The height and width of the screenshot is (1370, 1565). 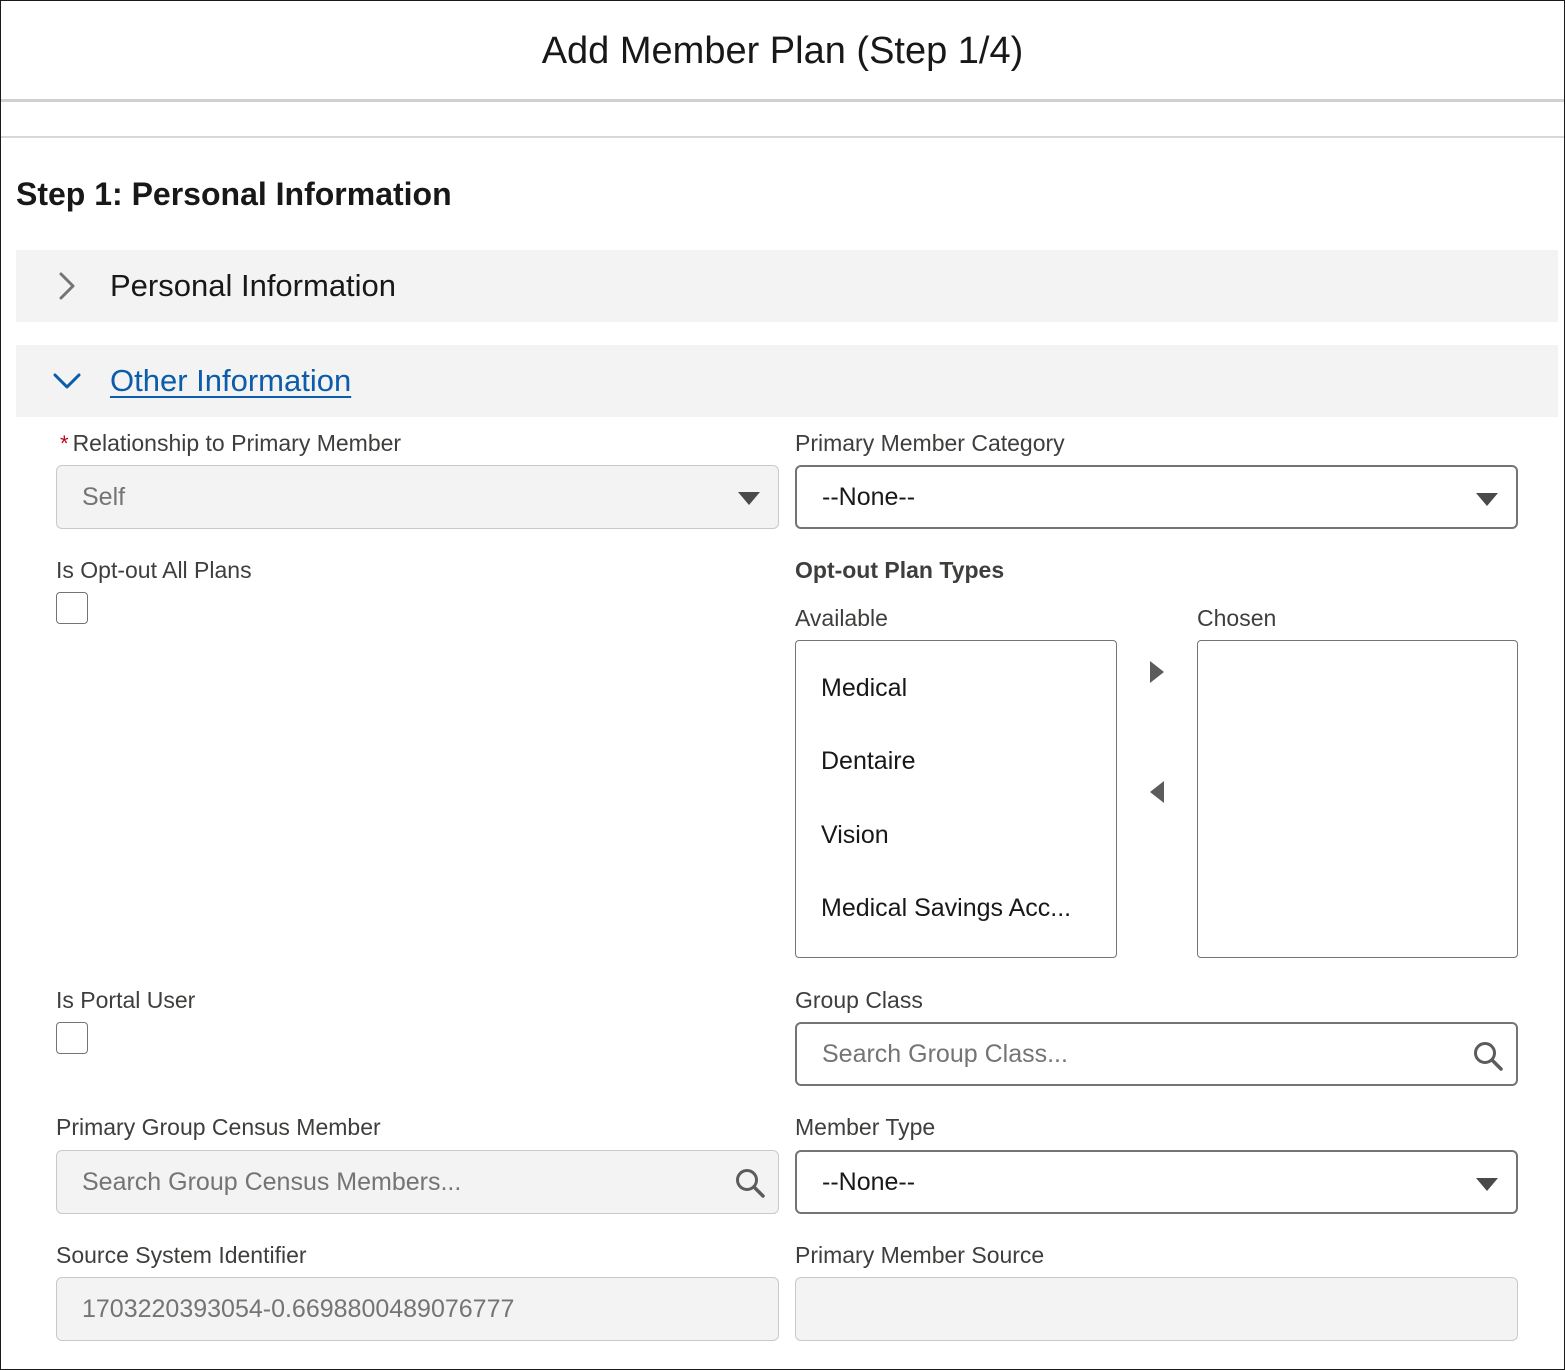 What do you see at coordinates (864, 688) in the screenshot?
I see `list-item: Medical` at bounding box center [864, 688].